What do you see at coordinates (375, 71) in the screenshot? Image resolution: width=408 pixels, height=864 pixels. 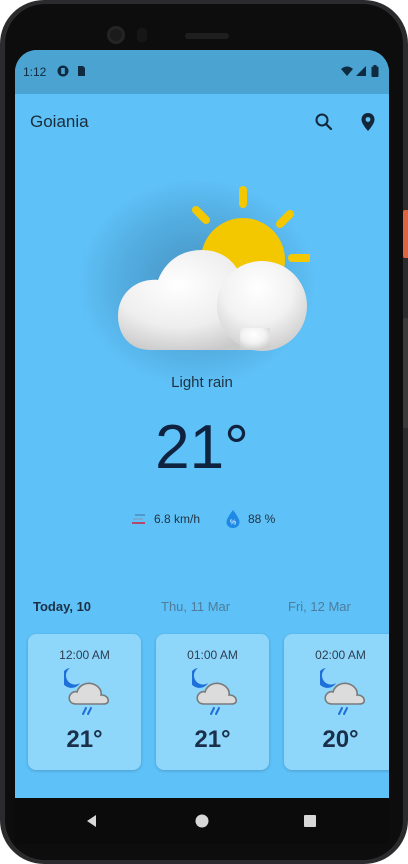 I see `battery-icon` at bounding box center [375, 71].